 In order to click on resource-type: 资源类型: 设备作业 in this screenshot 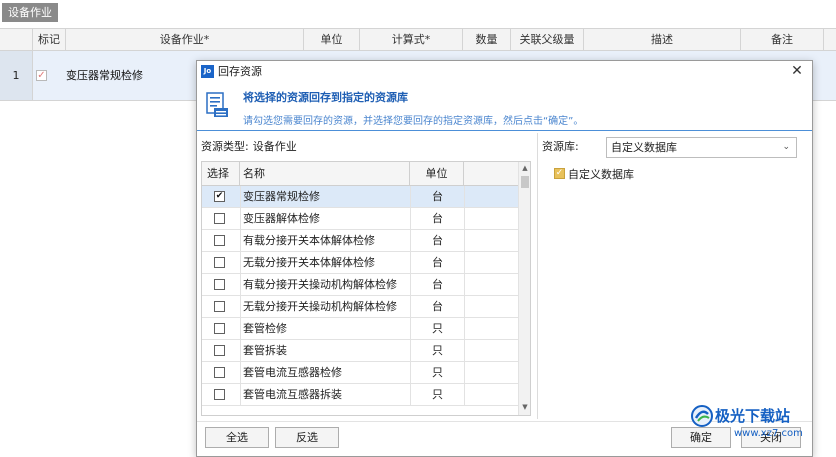, I will do `click(249, 146)`.